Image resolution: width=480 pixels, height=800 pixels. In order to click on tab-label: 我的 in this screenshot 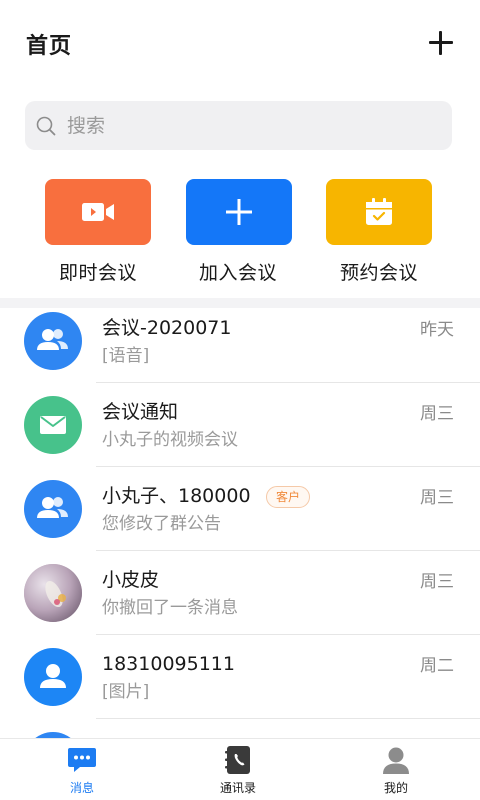, I will do `click(395, 788)`.